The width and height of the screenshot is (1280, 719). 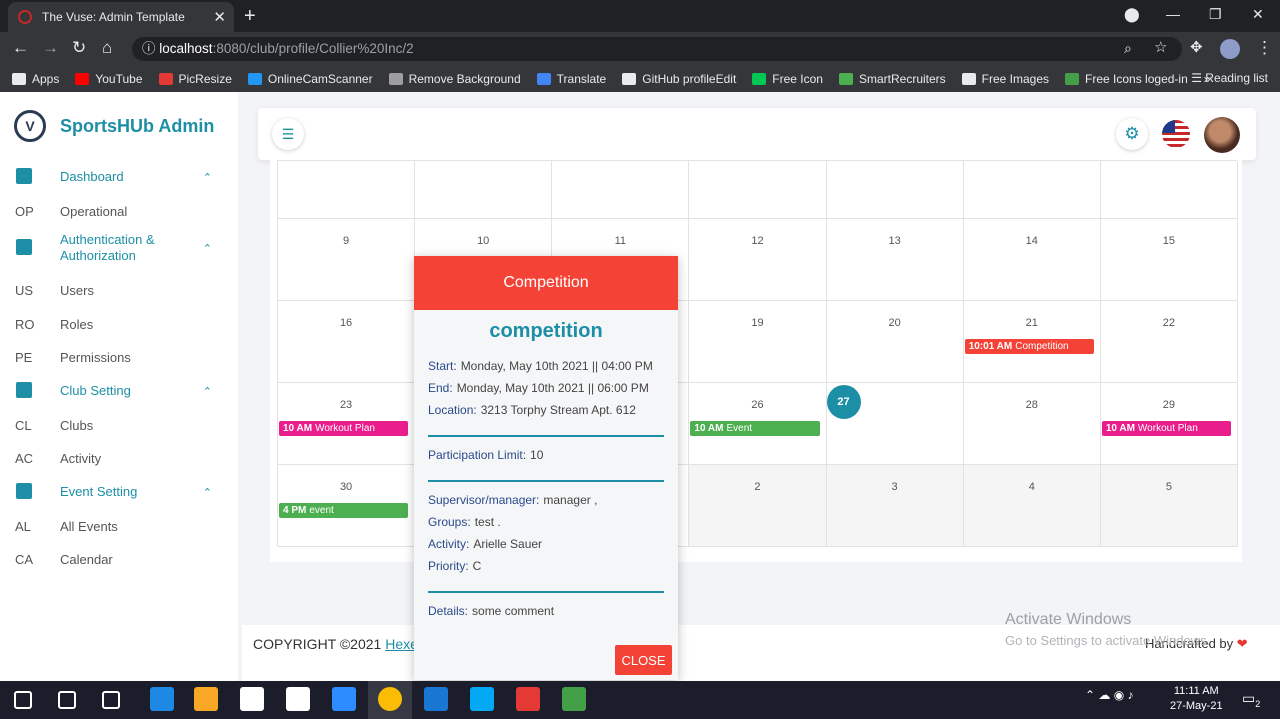 What do you see at coordinates (1222, 135) in the screenshot?
I see `user-avatar` at bounding box center [1222, 135].